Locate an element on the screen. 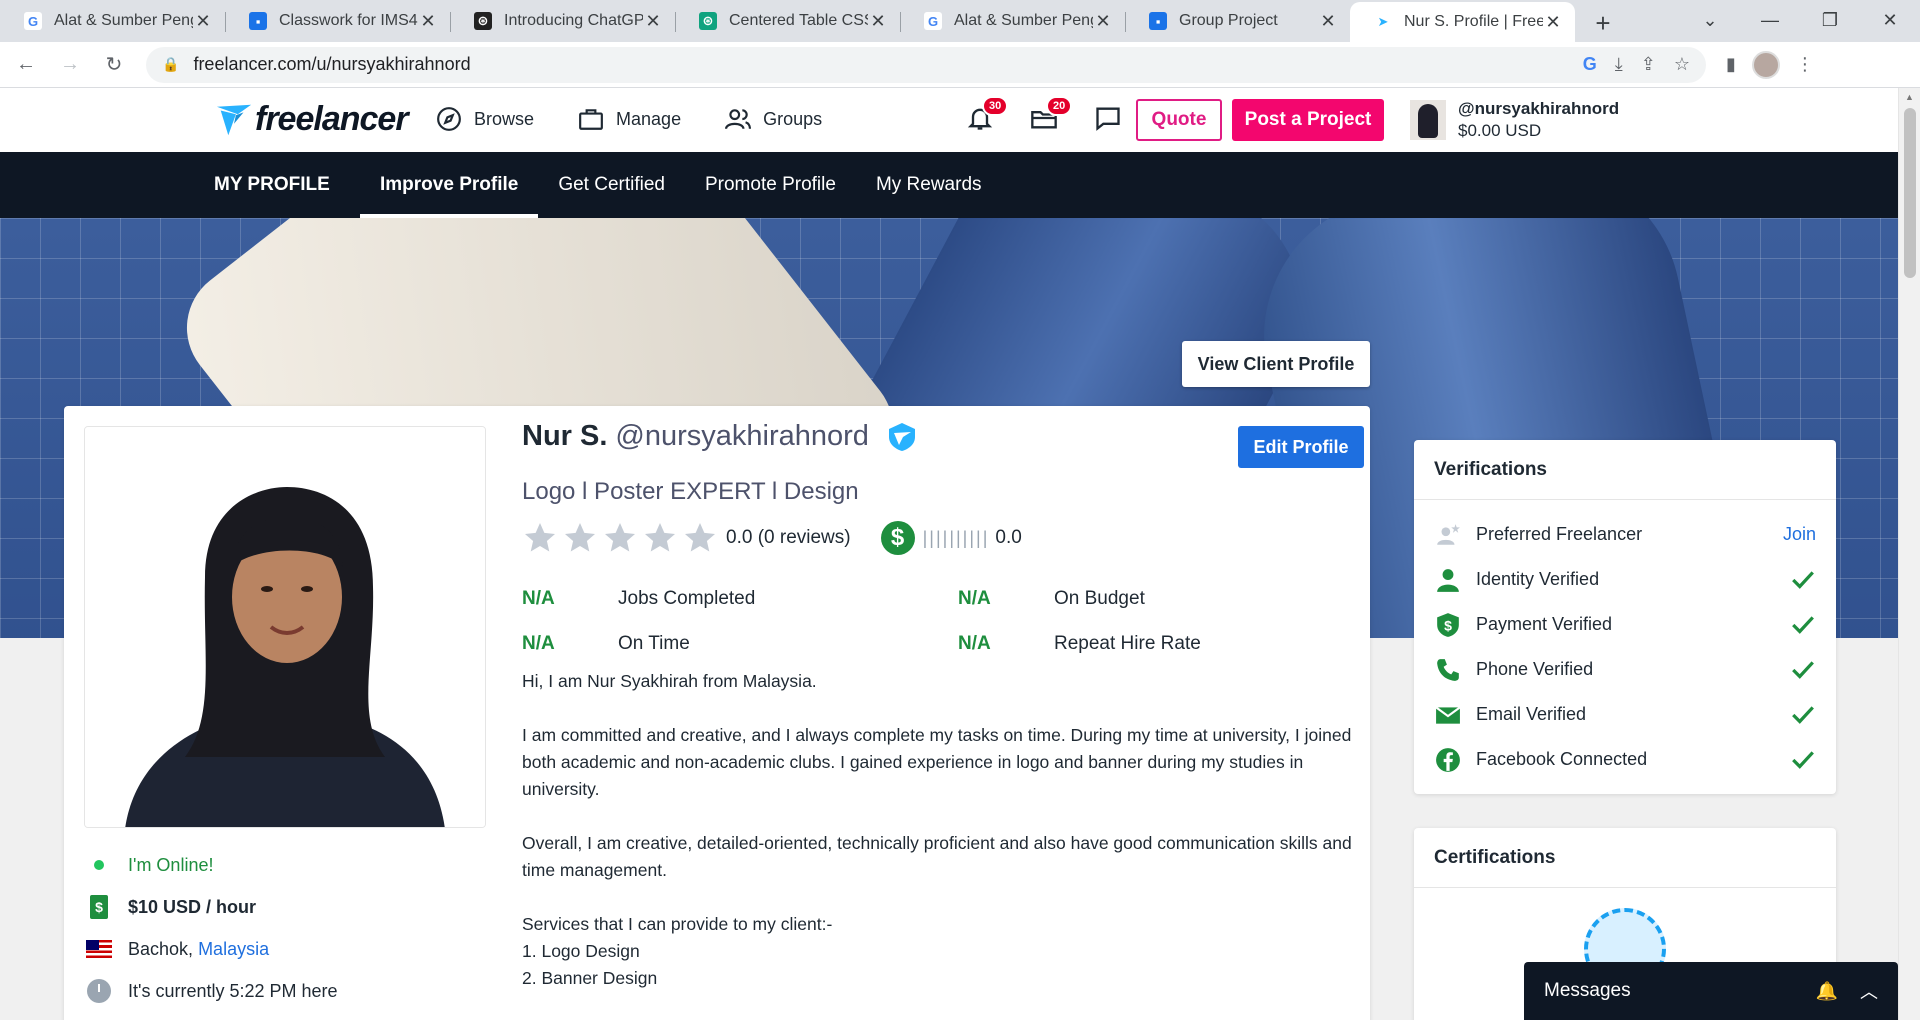 The width and height of the screenshot is (1920, 1020). bell-icon: 🔔 is located at coordinates (1827, 991).